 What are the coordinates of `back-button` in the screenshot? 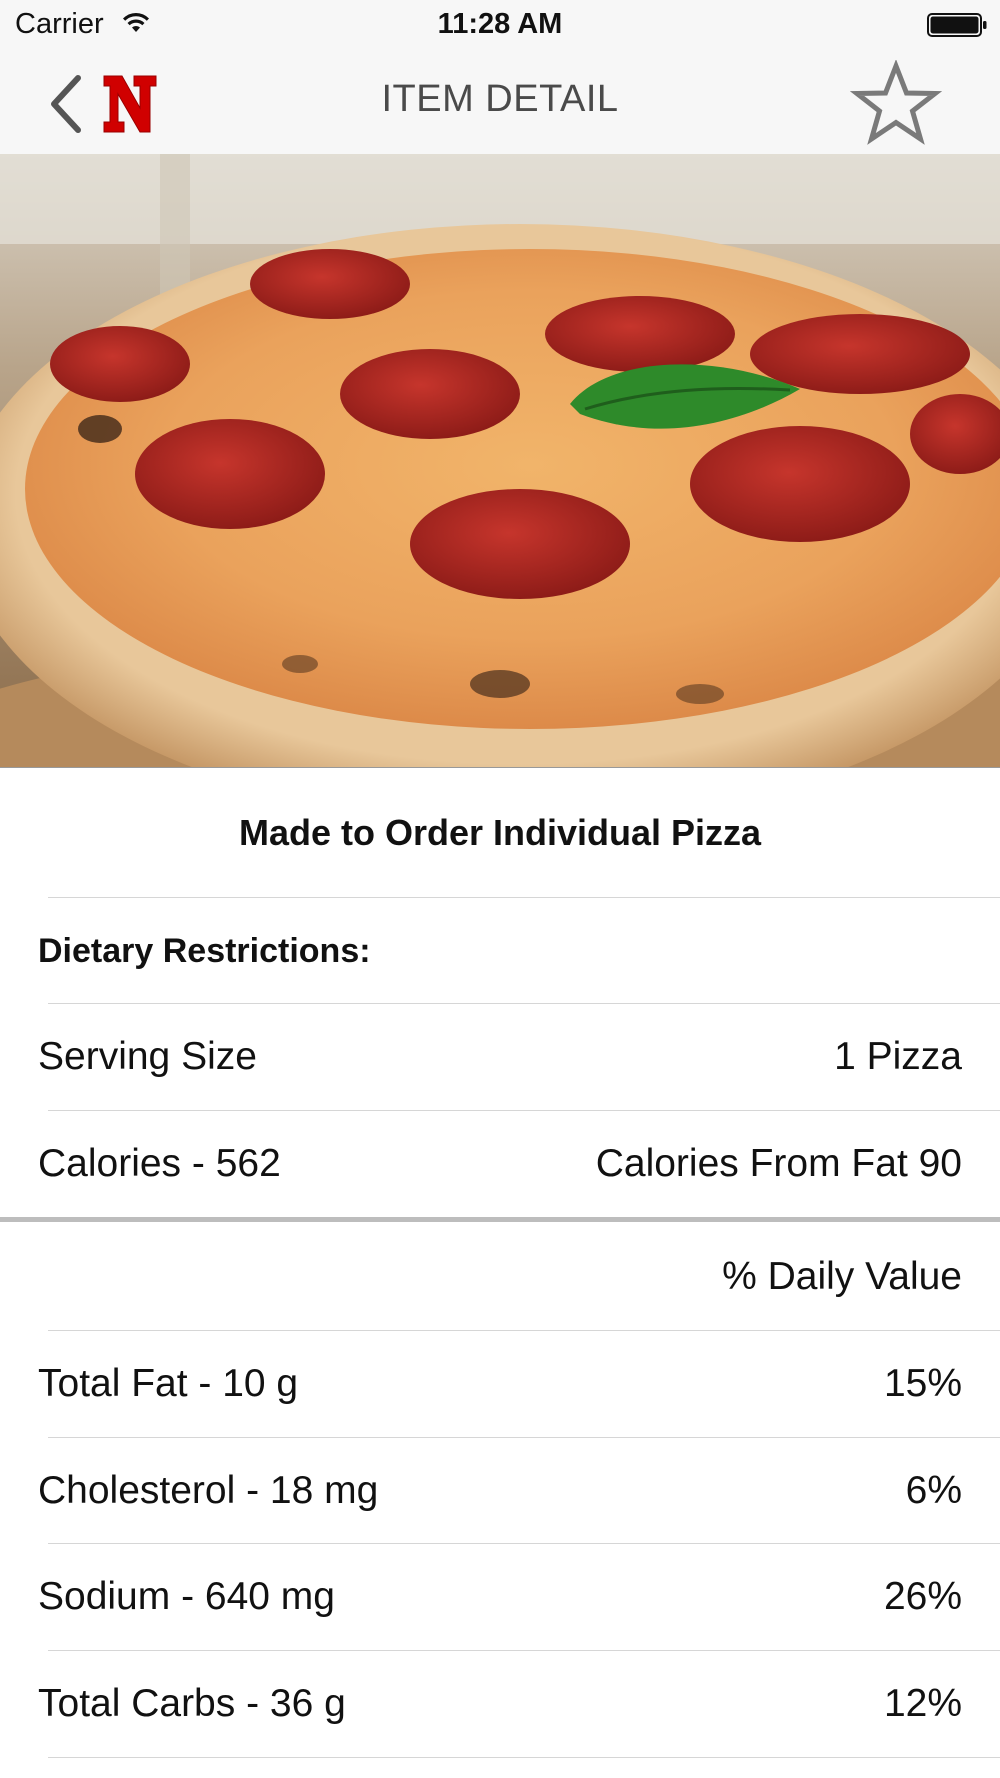 It's located at (105, 102).